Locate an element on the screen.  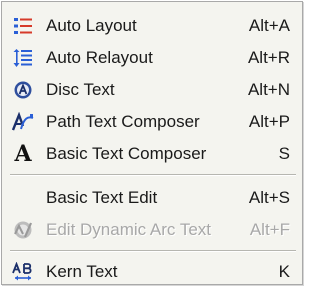
menu-item-label: Basic Text Composer is located at coordinates (126, 153).